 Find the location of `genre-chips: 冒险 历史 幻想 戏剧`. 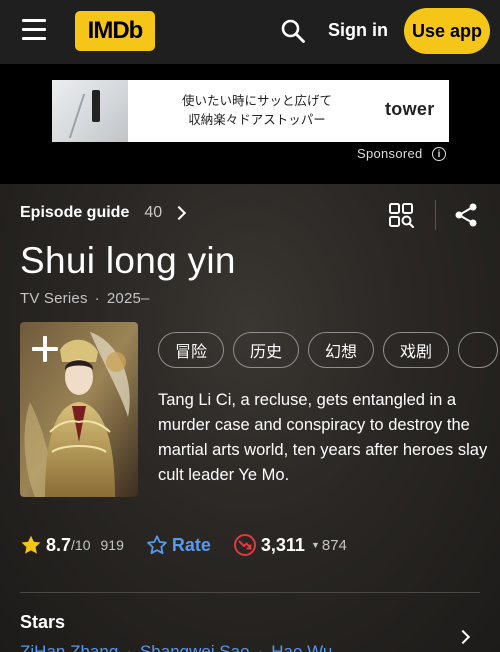

genre-chips: 冒险 历史 幻想 戏剧 is located at coordinates (329, 351).